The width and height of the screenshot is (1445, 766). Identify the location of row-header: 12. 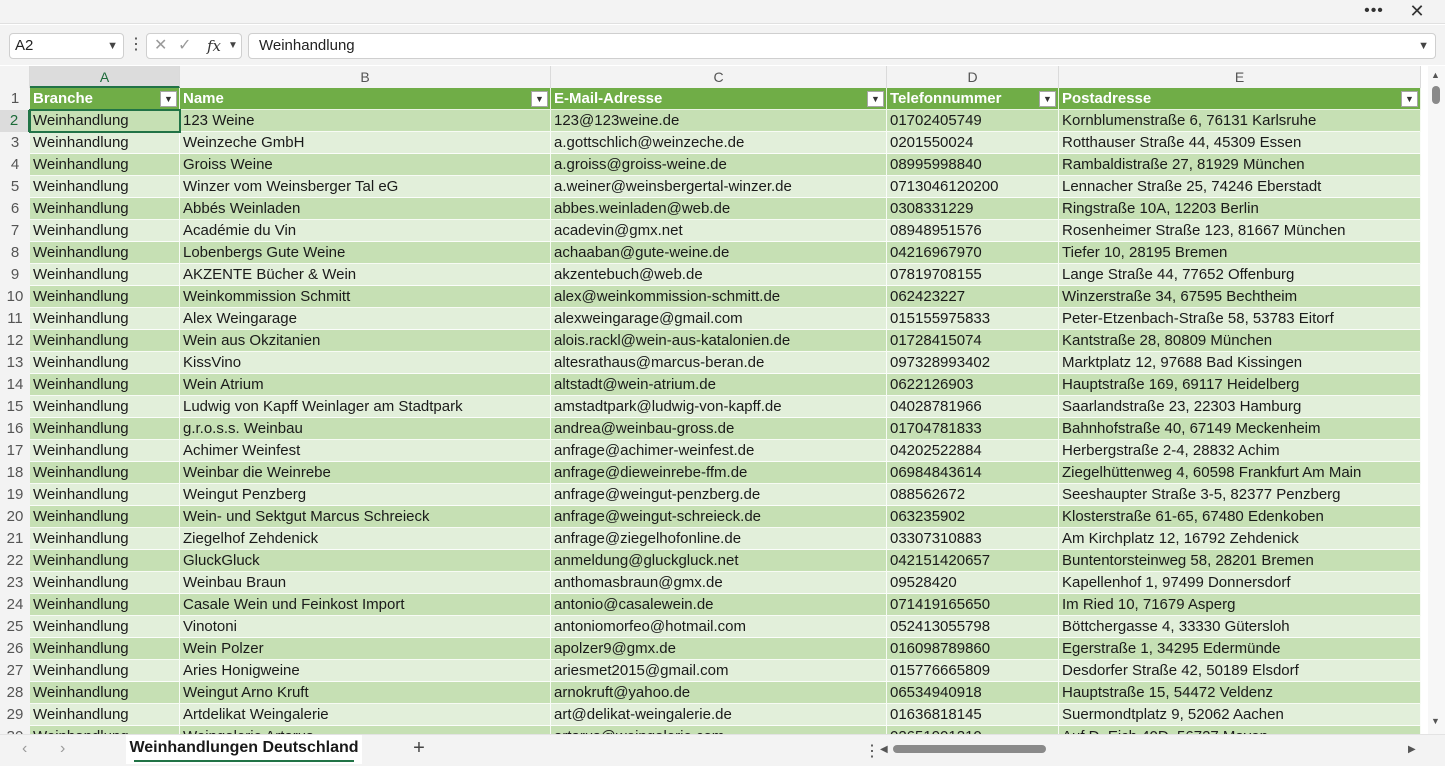
(15, 341).